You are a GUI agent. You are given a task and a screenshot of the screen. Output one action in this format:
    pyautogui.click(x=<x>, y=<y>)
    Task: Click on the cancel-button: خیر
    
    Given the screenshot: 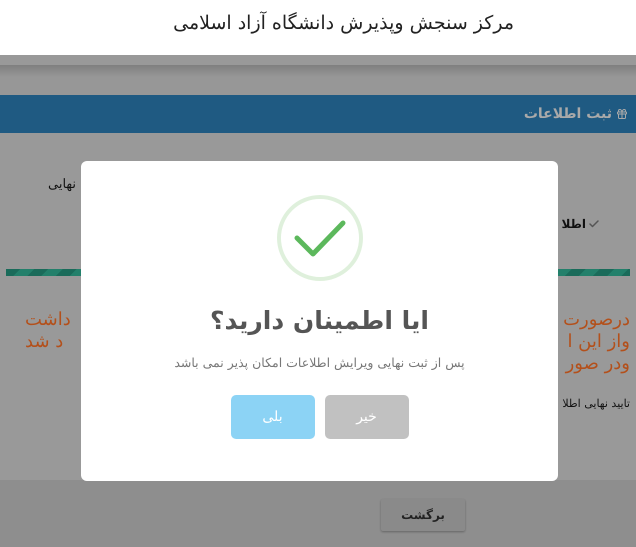 What is the action you would take?
    pyautogui.click(x=366, y=417)
    